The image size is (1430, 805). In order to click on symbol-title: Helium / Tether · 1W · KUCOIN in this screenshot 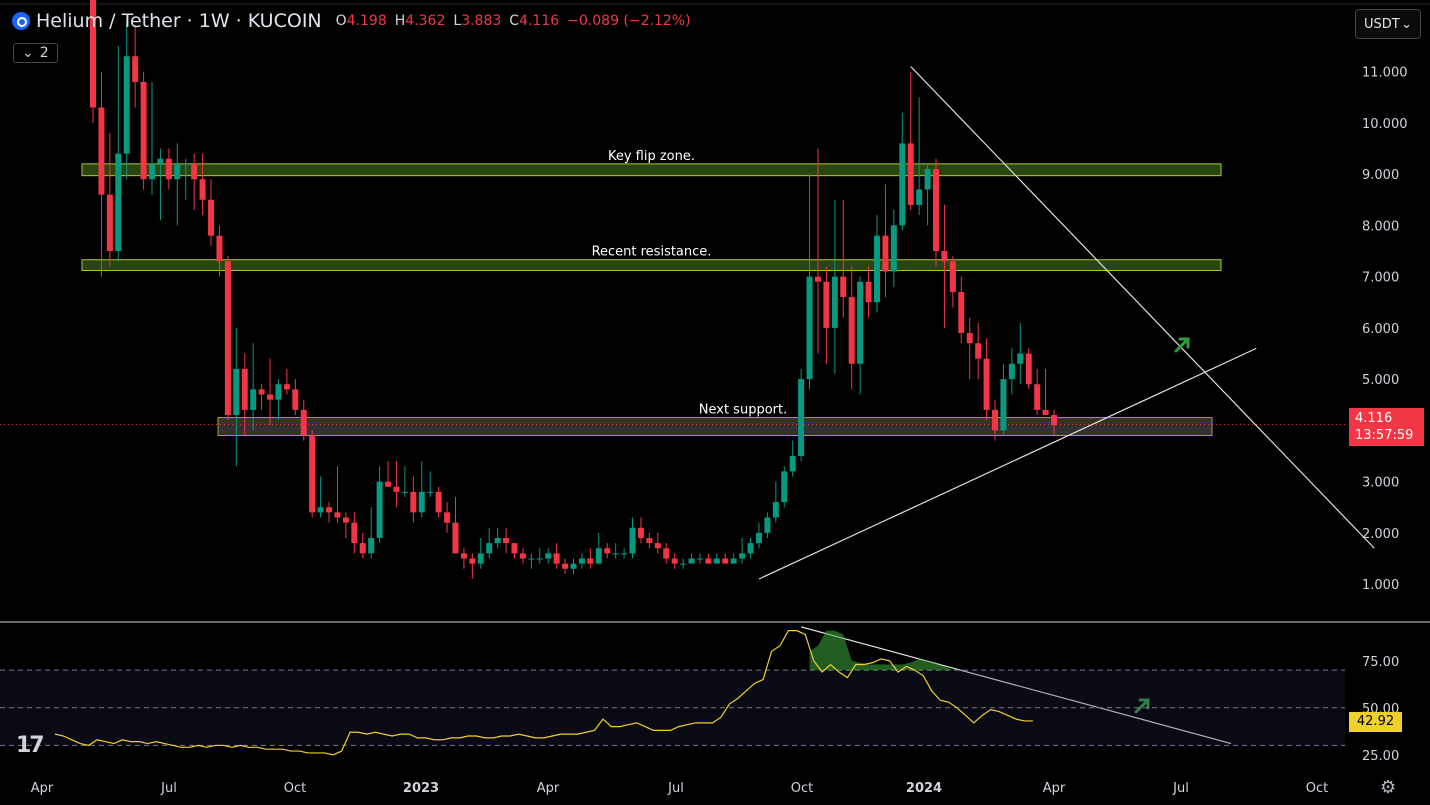, I will do `click(179, 21)`.